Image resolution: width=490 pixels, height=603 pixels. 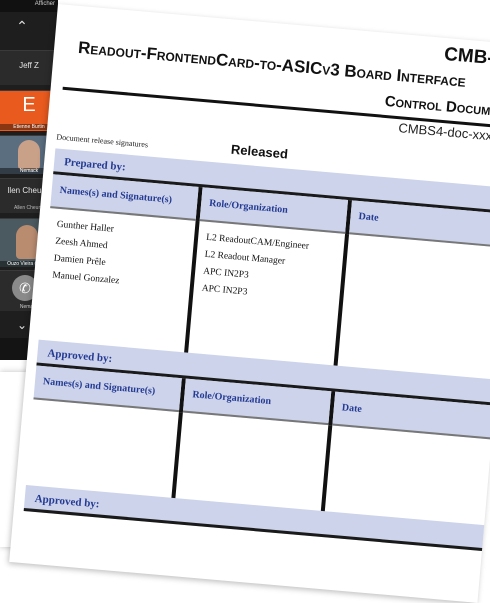 I want to click on chevron-up-icon: ⌃, so click(x=22, y=26).